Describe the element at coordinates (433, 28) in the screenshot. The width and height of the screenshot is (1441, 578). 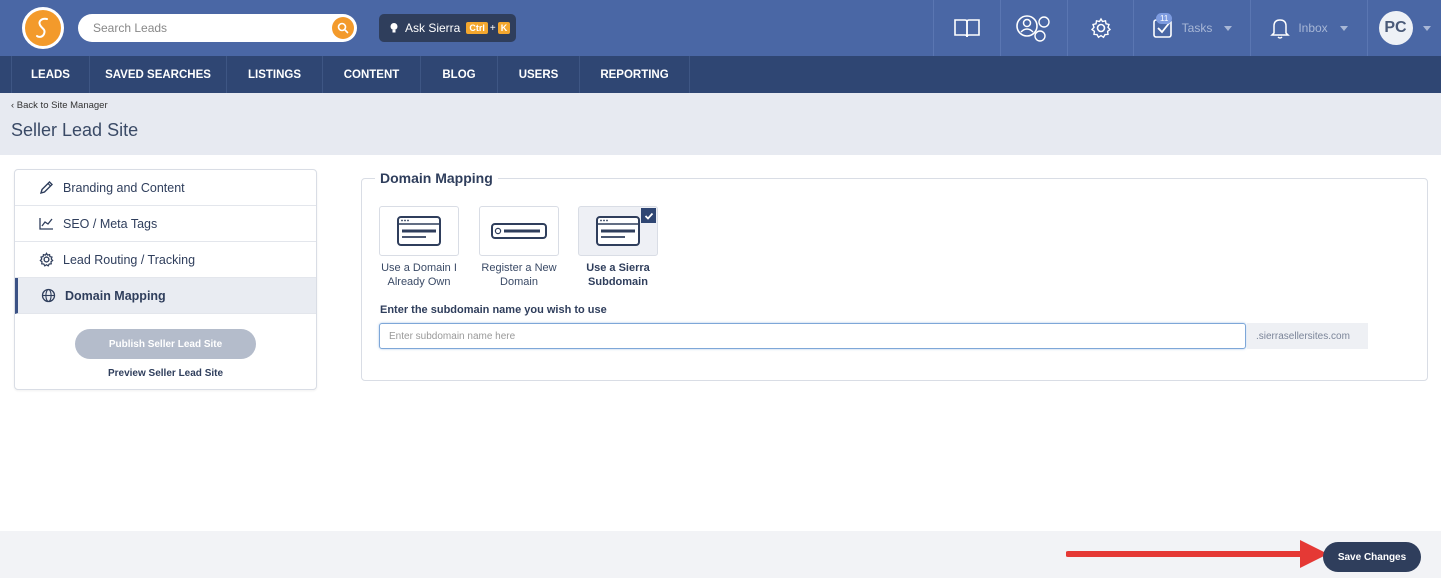
I see `ask-sierra-label: Ask Sierra` at that location.